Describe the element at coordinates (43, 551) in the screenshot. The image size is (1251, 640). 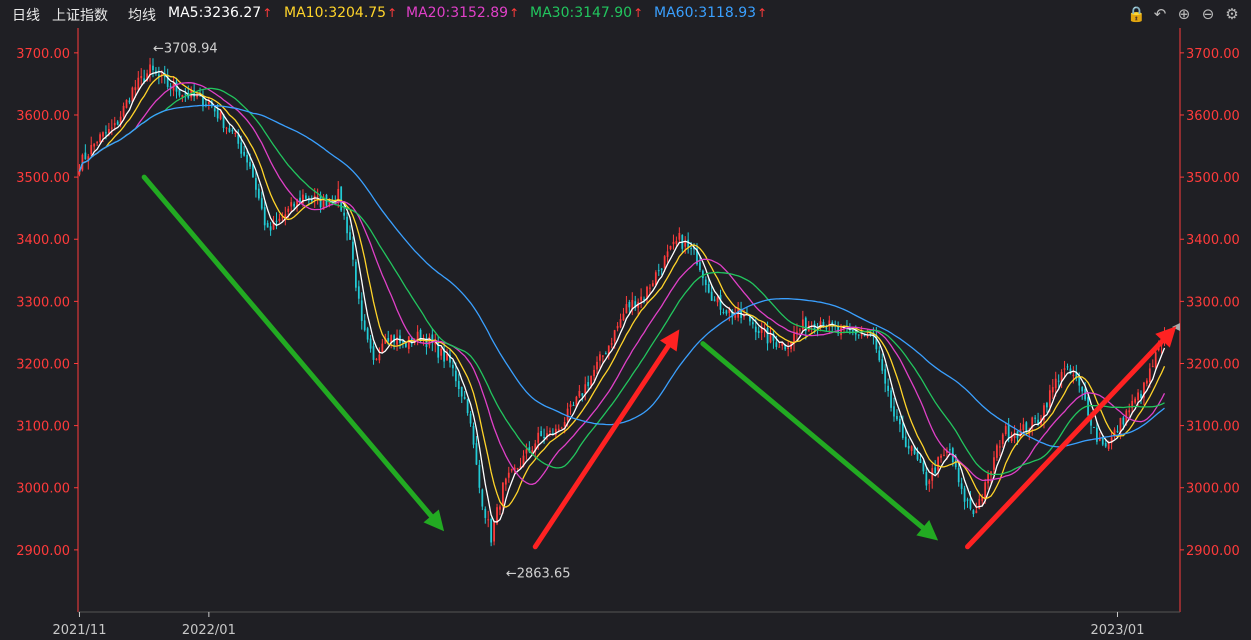
I see `y-tick-label: 2900.00` at that location.